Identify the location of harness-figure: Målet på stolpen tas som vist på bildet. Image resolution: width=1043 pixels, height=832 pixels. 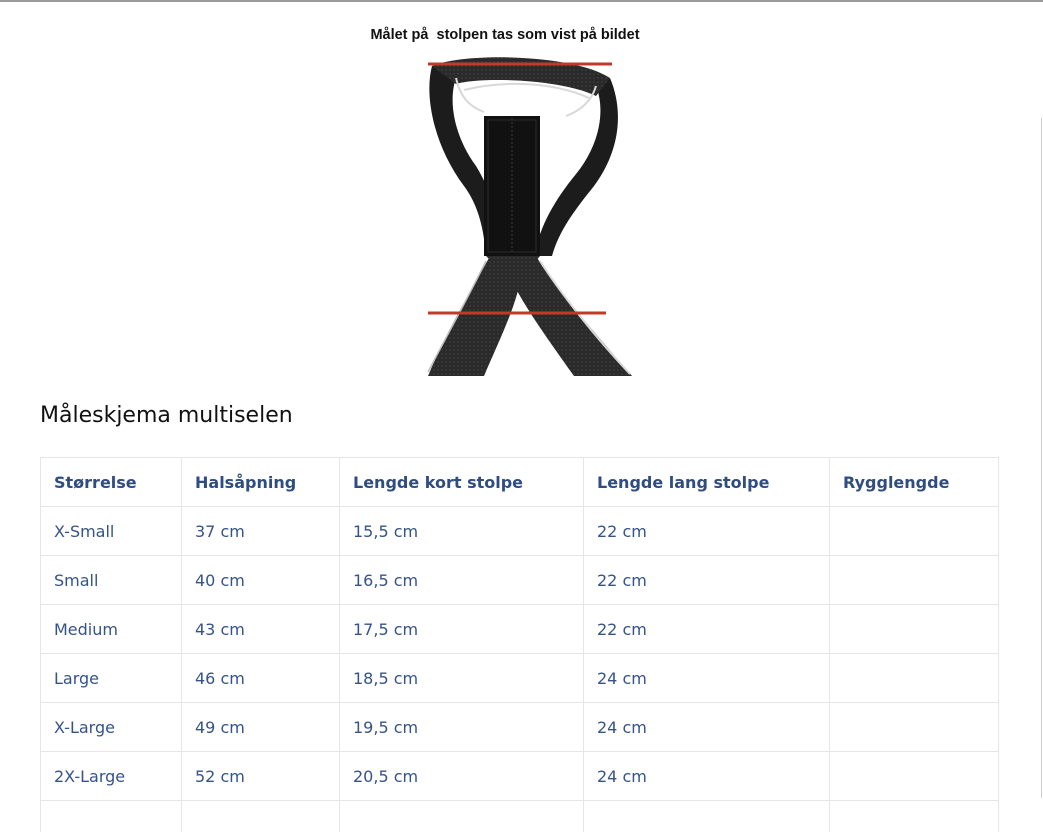
(505, 200).